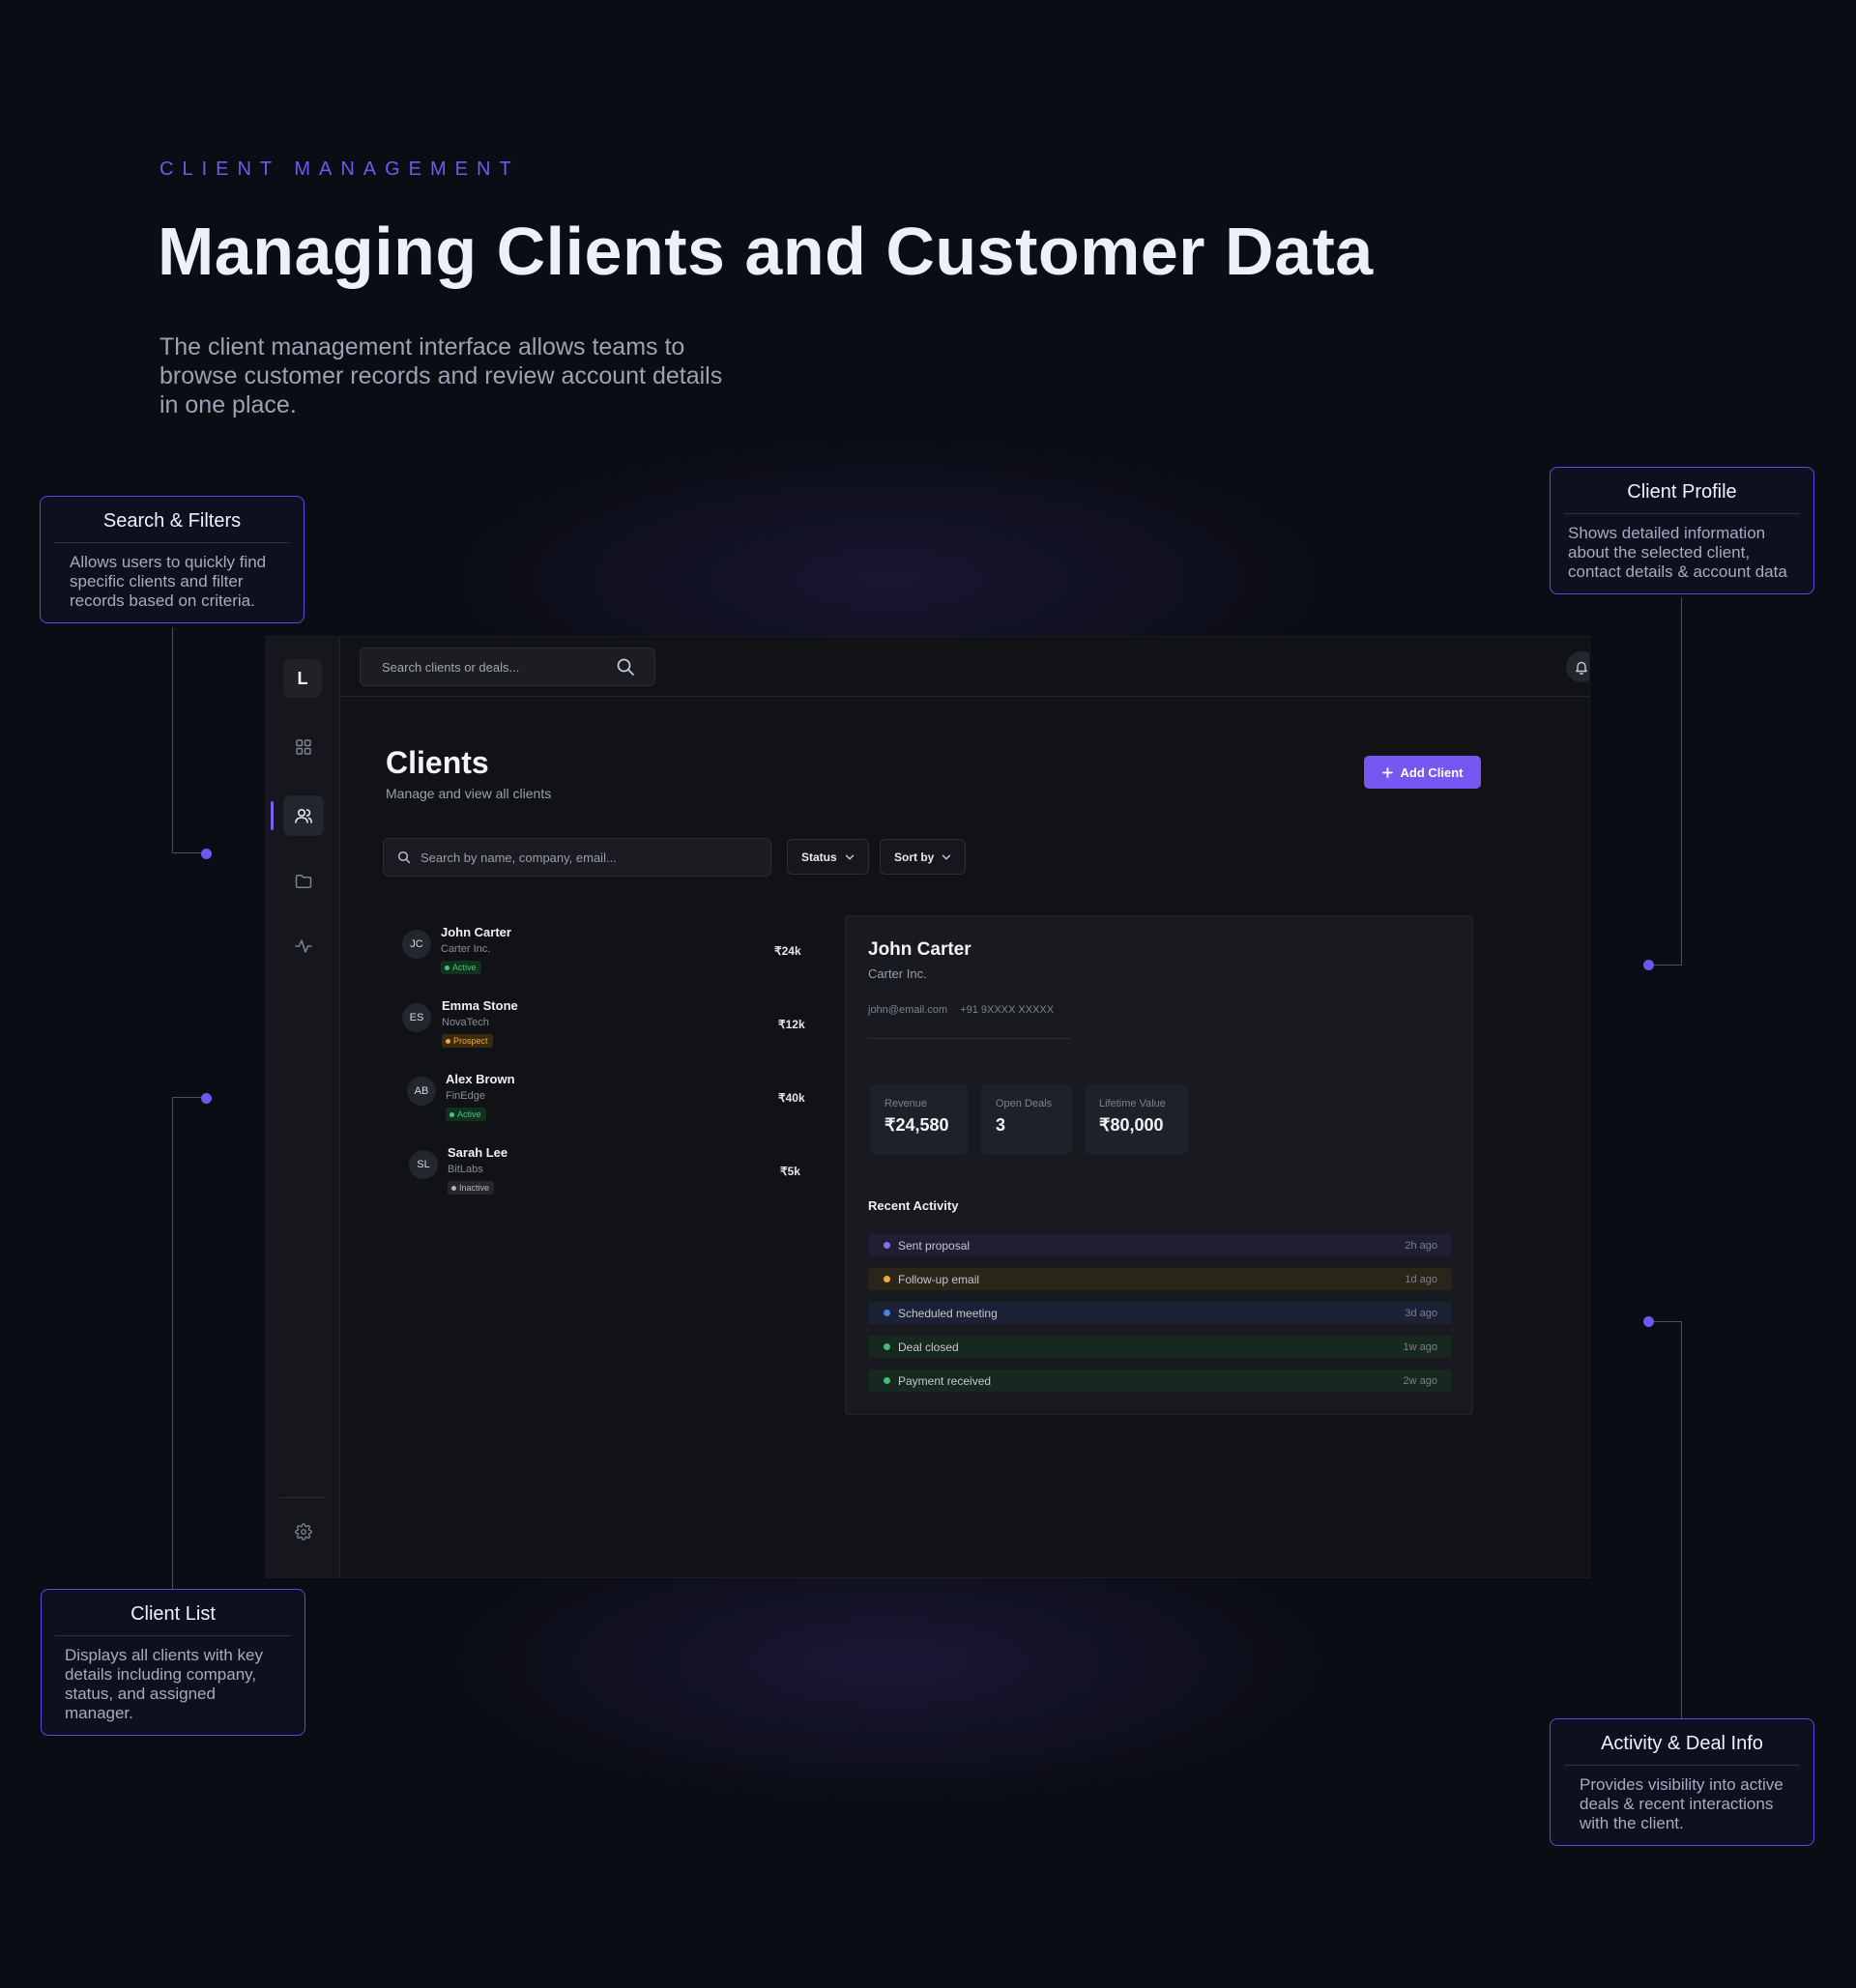  What do you see at coordinates (1160, 1279) in the screenshot?
I see `activity-item: Follow-up email 1d ago` at bounding box center [1160, 1279].